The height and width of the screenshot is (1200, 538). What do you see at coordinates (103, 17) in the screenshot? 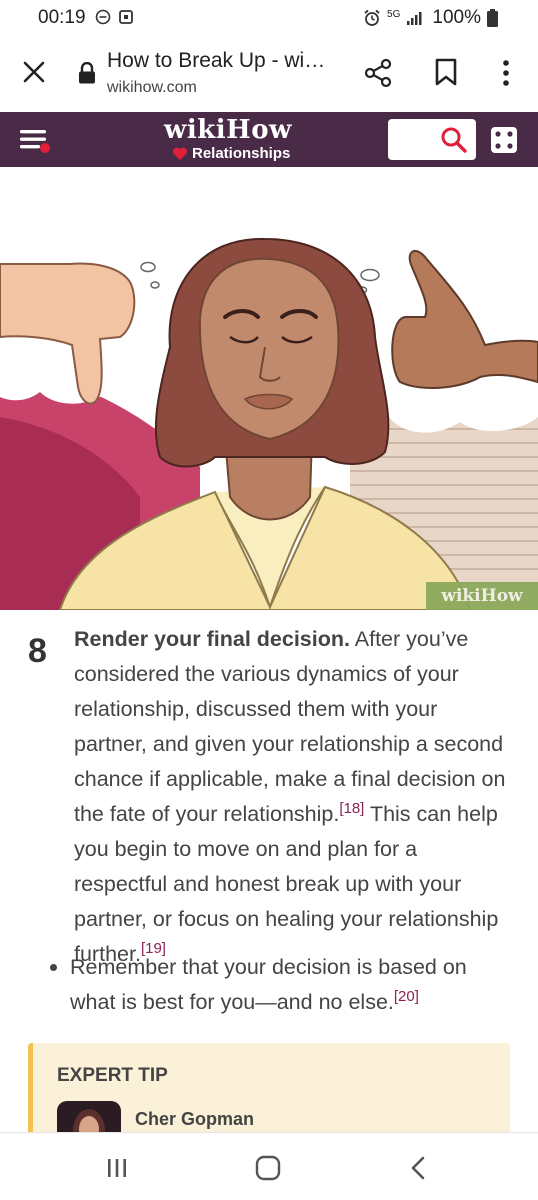
I see `do-not-disturb-icon` at bounding box center [103, 17].